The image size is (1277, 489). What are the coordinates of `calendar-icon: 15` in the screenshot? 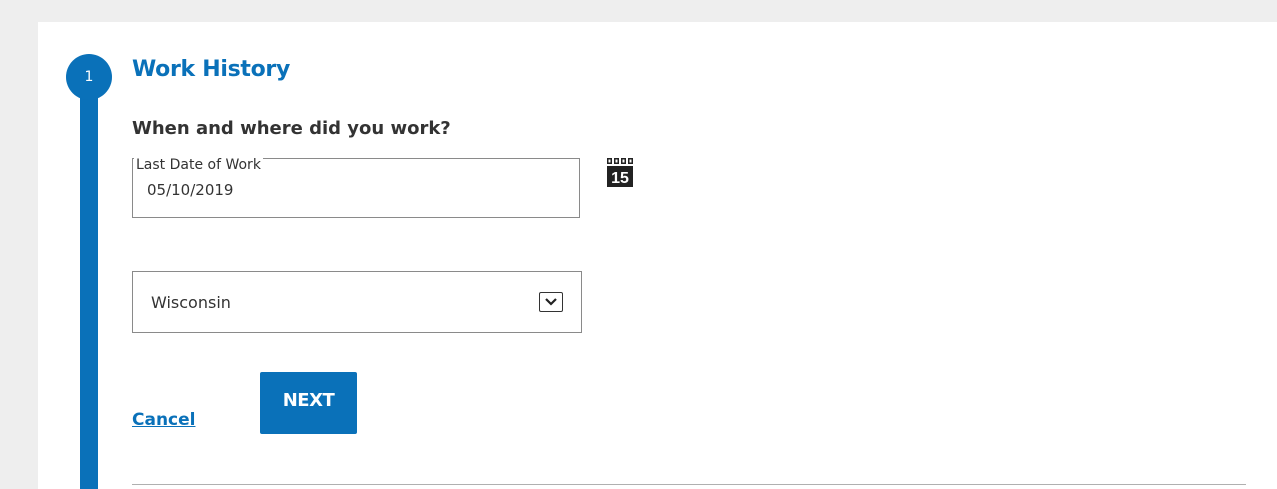 It's located at (621, 176).